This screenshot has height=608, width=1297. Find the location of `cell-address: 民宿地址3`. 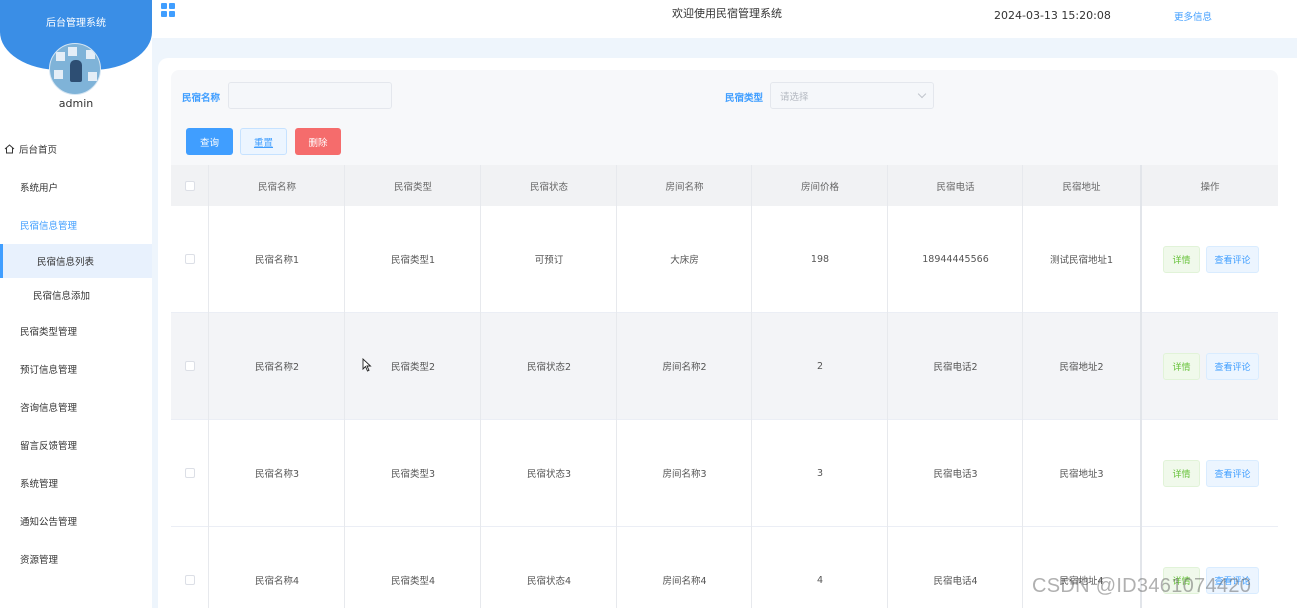

cell-address: 民宿地址3 is located at coordinates (1081, 474).